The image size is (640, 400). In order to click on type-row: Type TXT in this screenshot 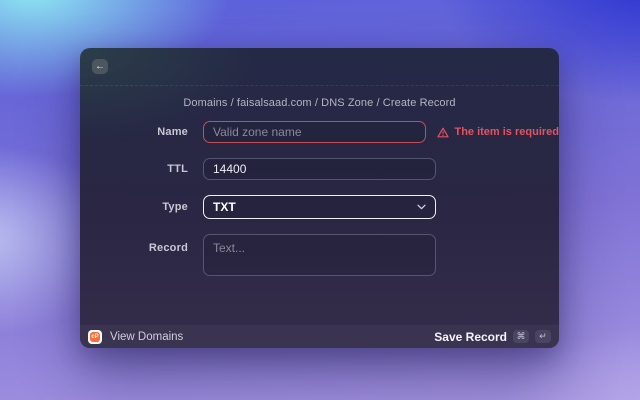, I will do `click(319, 207)`.